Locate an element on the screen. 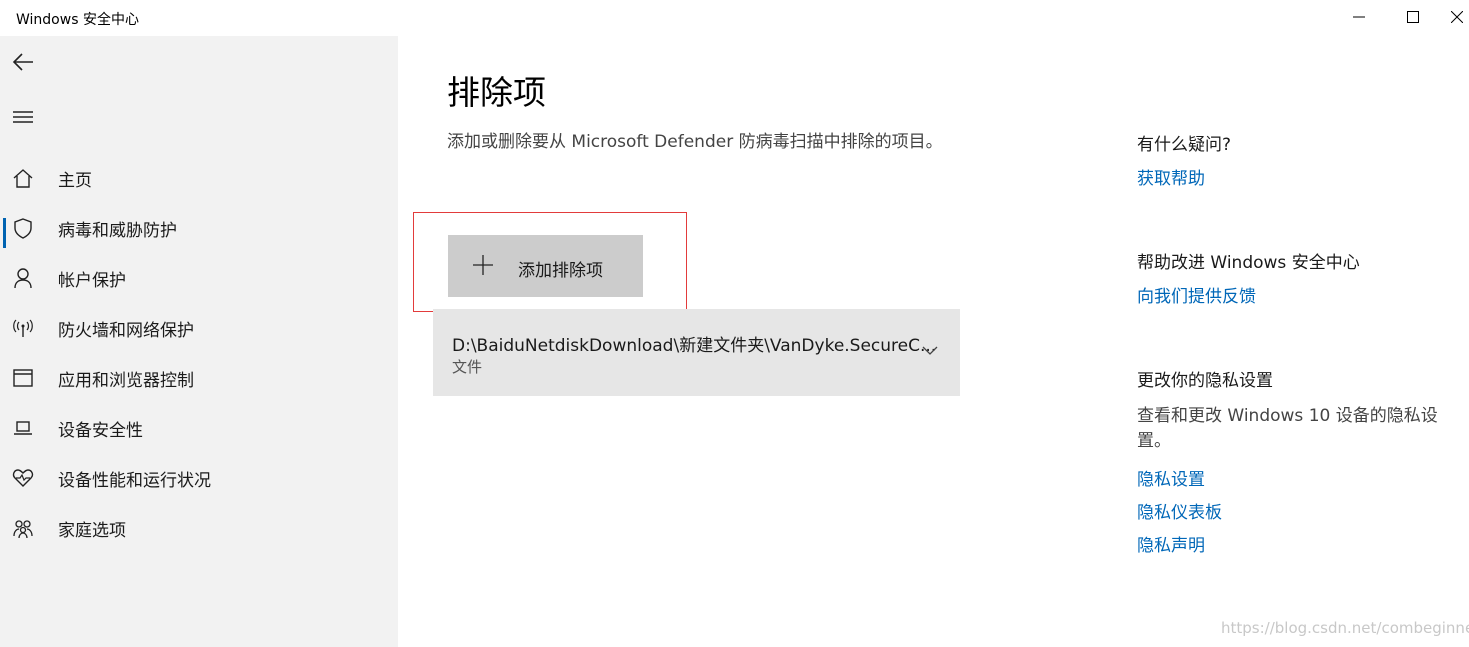  minimize-button is located at coordinates (1359, 17).